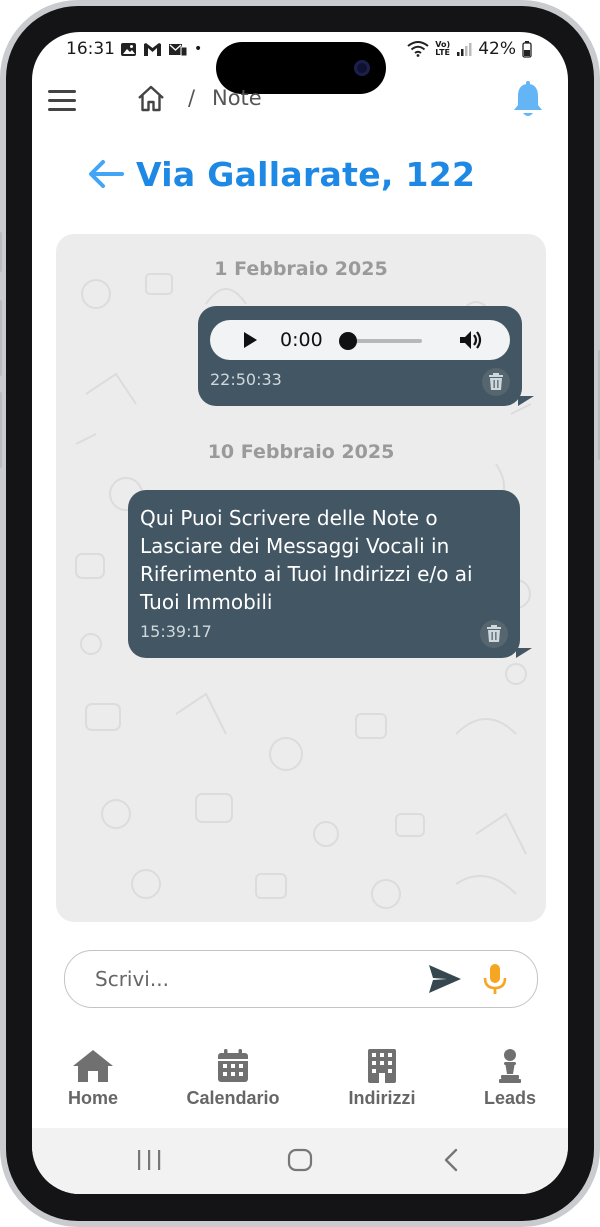  What do you see at coordinates (237, 98) in the screenshot?
I see `breadcrumb-current-page: Note` at bounding box center [237, 98].